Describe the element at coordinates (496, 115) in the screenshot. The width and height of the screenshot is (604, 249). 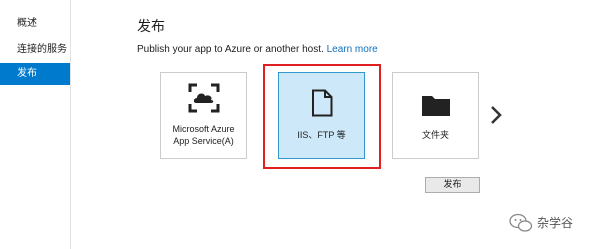
I see `chevron-right-icon` at that location.